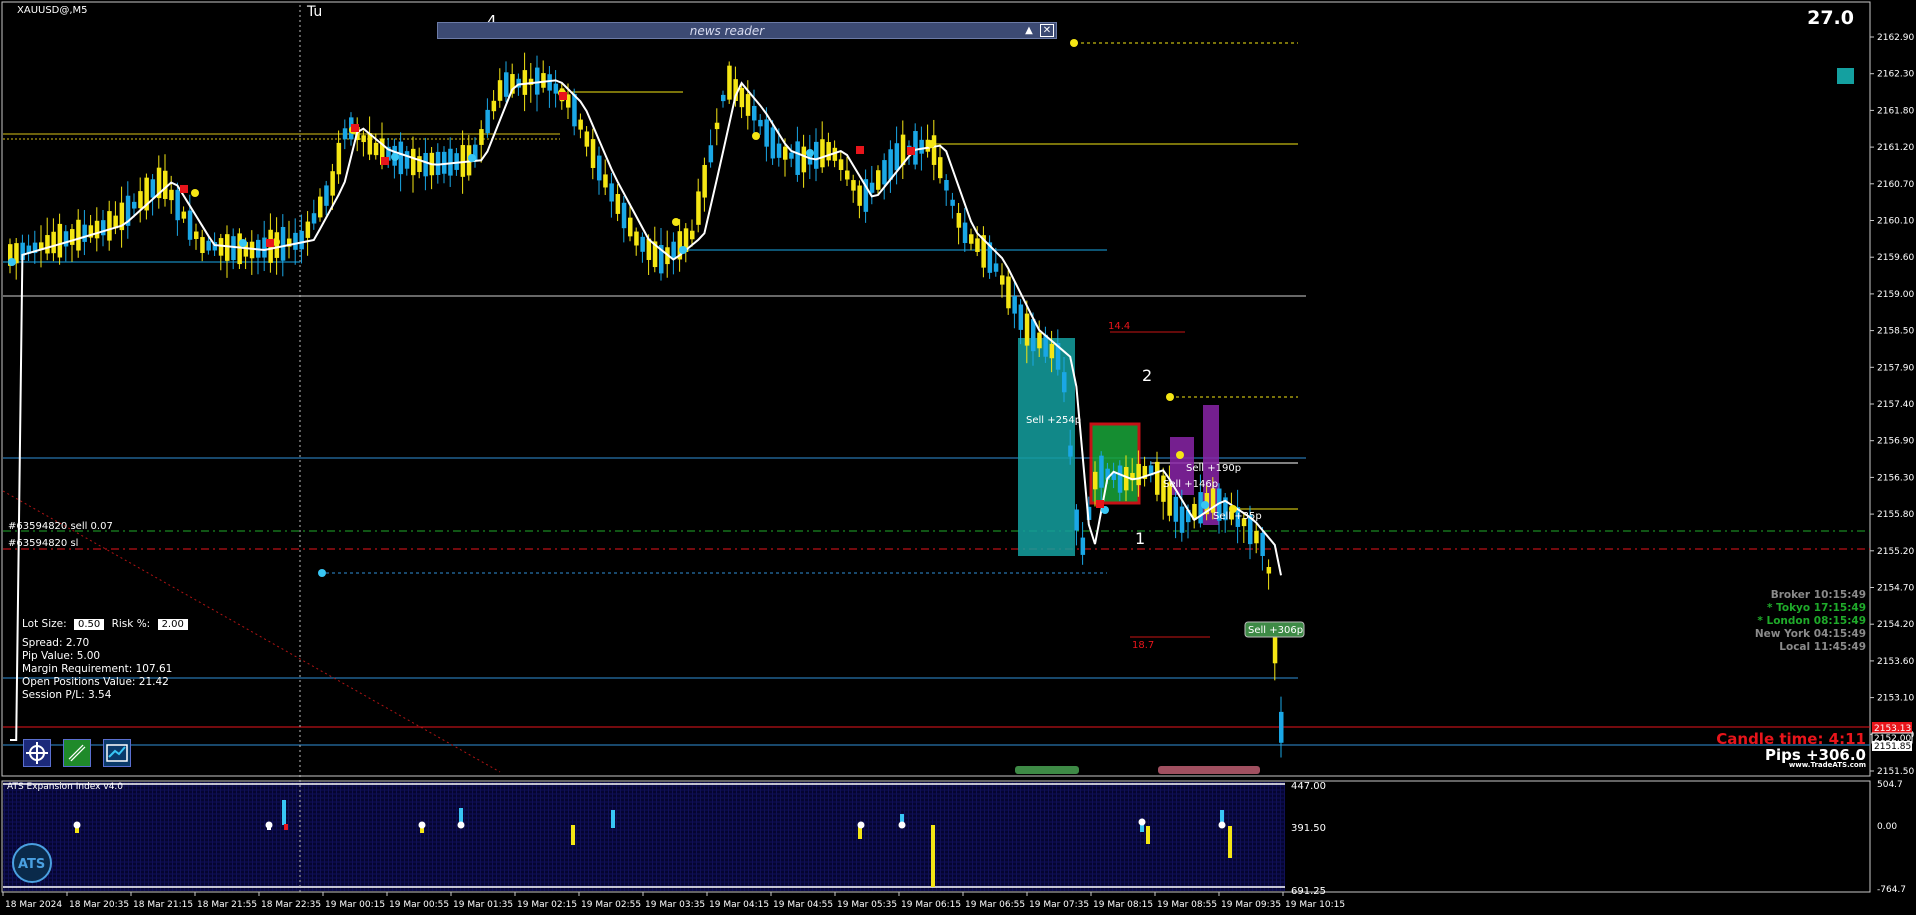 This screenshot has height=915, width=1916. I want to click on session-name: * London, so click(1785, 621).